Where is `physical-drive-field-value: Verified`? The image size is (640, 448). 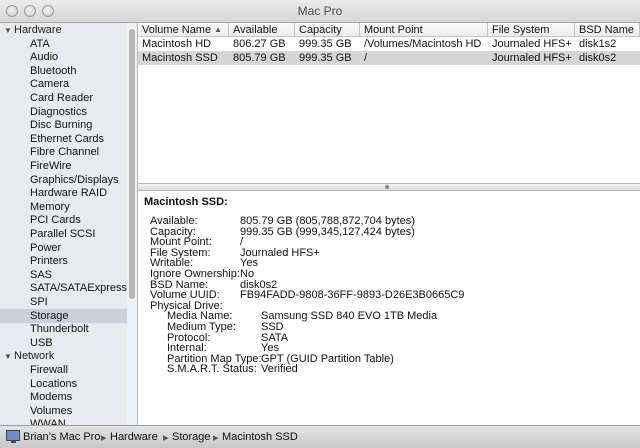
physical-drive-field-value: Verified is located at coordinates (279, 369).